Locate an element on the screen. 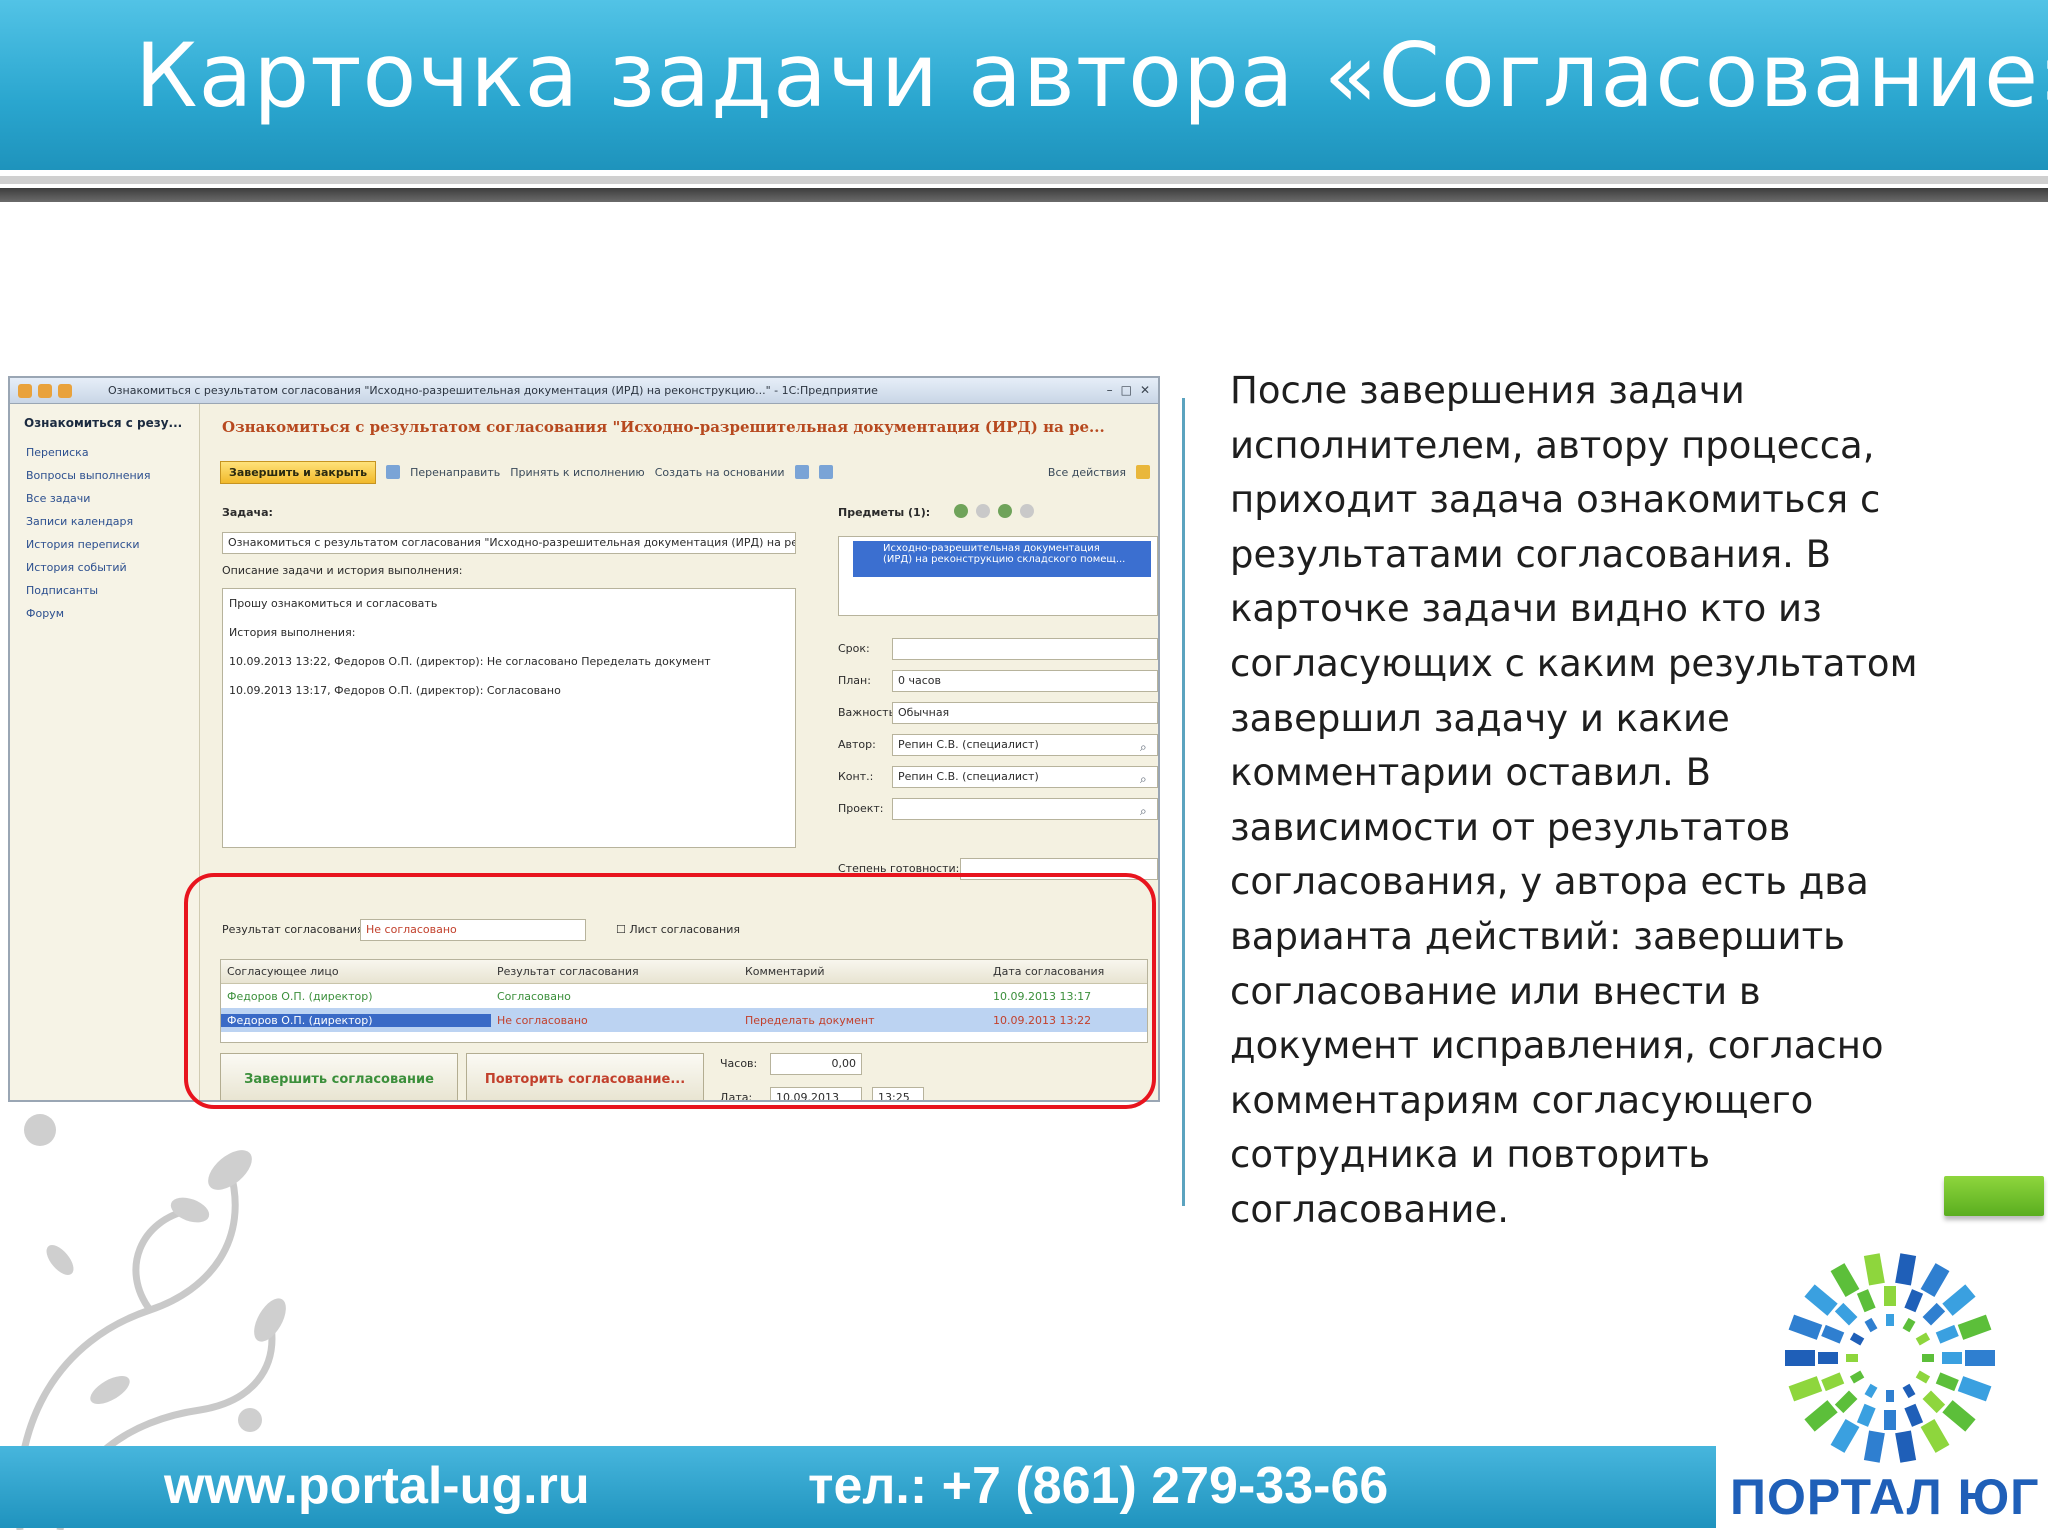 The width and height of the screenshot is (2048, 1536). field-label: Автор: is located at coordinates (857, 744).